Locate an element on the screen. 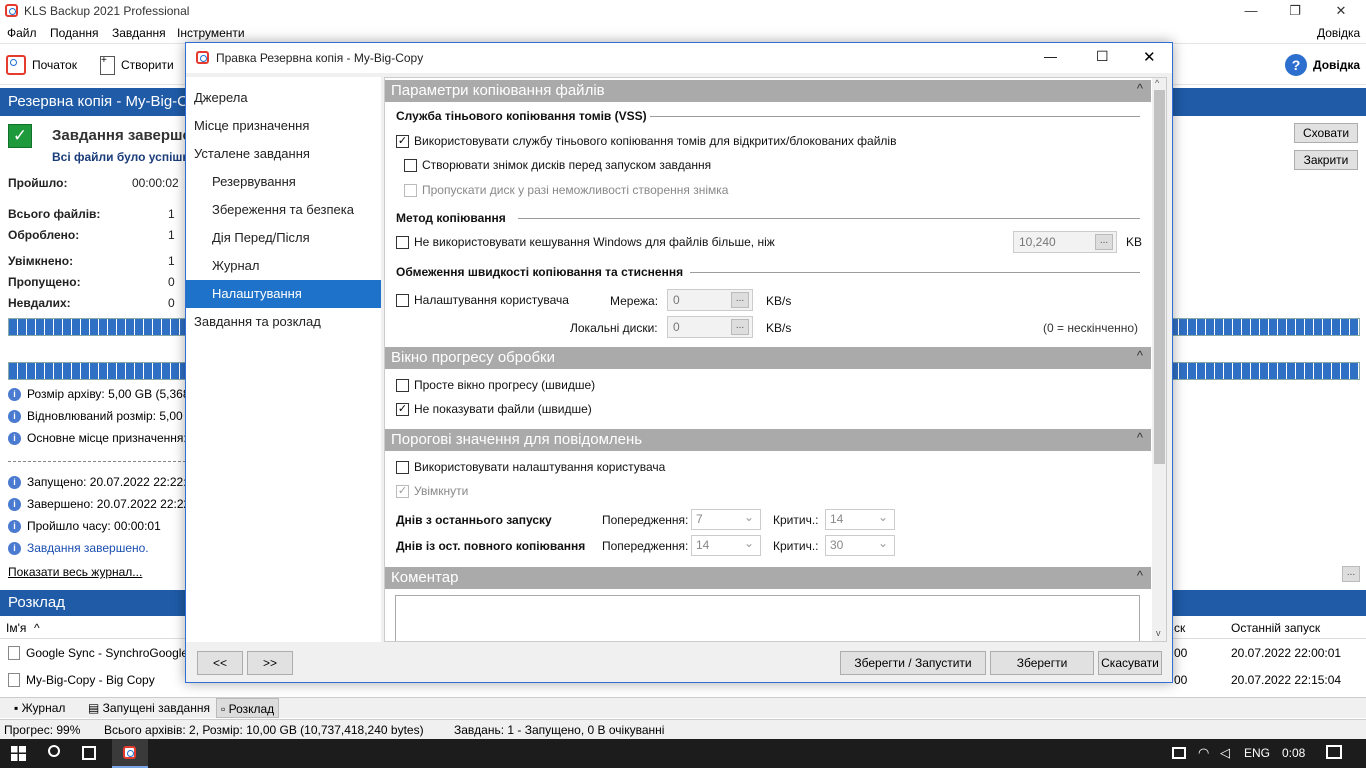  help-button: ? Довідка is located at coordinates (1322, 65).